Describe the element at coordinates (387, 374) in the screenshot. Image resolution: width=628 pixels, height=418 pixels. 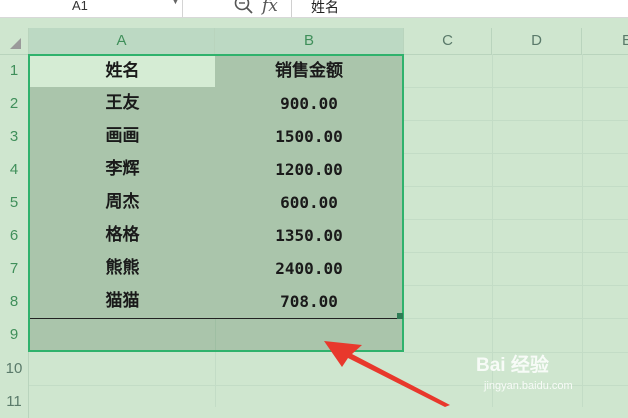
I see `annotation-arrow-icon` at that location.